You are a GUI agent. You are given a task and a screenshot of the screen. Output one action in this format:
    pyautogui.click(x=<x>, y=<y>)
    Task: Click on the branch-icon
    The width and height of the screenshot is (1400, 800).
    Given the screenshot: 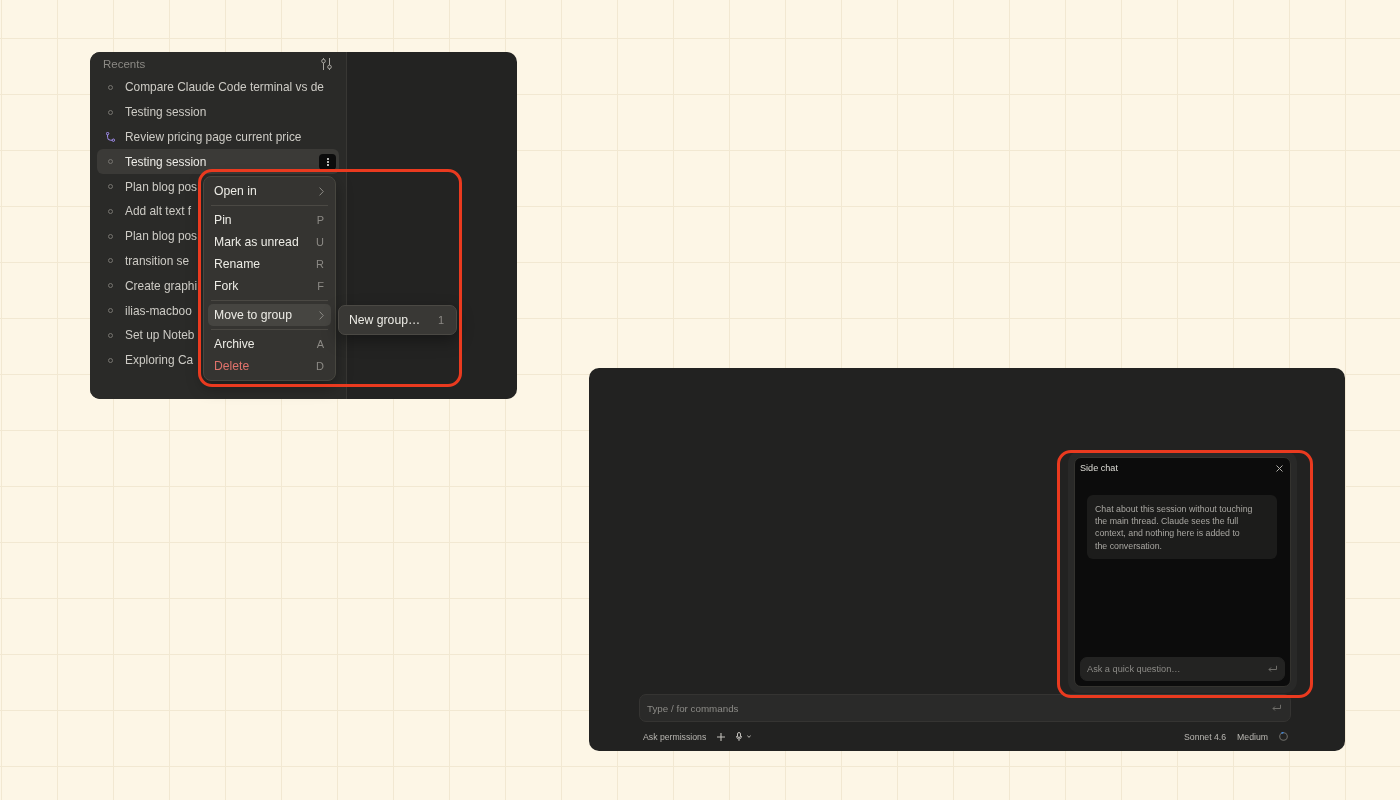 What is the action you would take?
    pyautogui.click(x=110, y=137)
    